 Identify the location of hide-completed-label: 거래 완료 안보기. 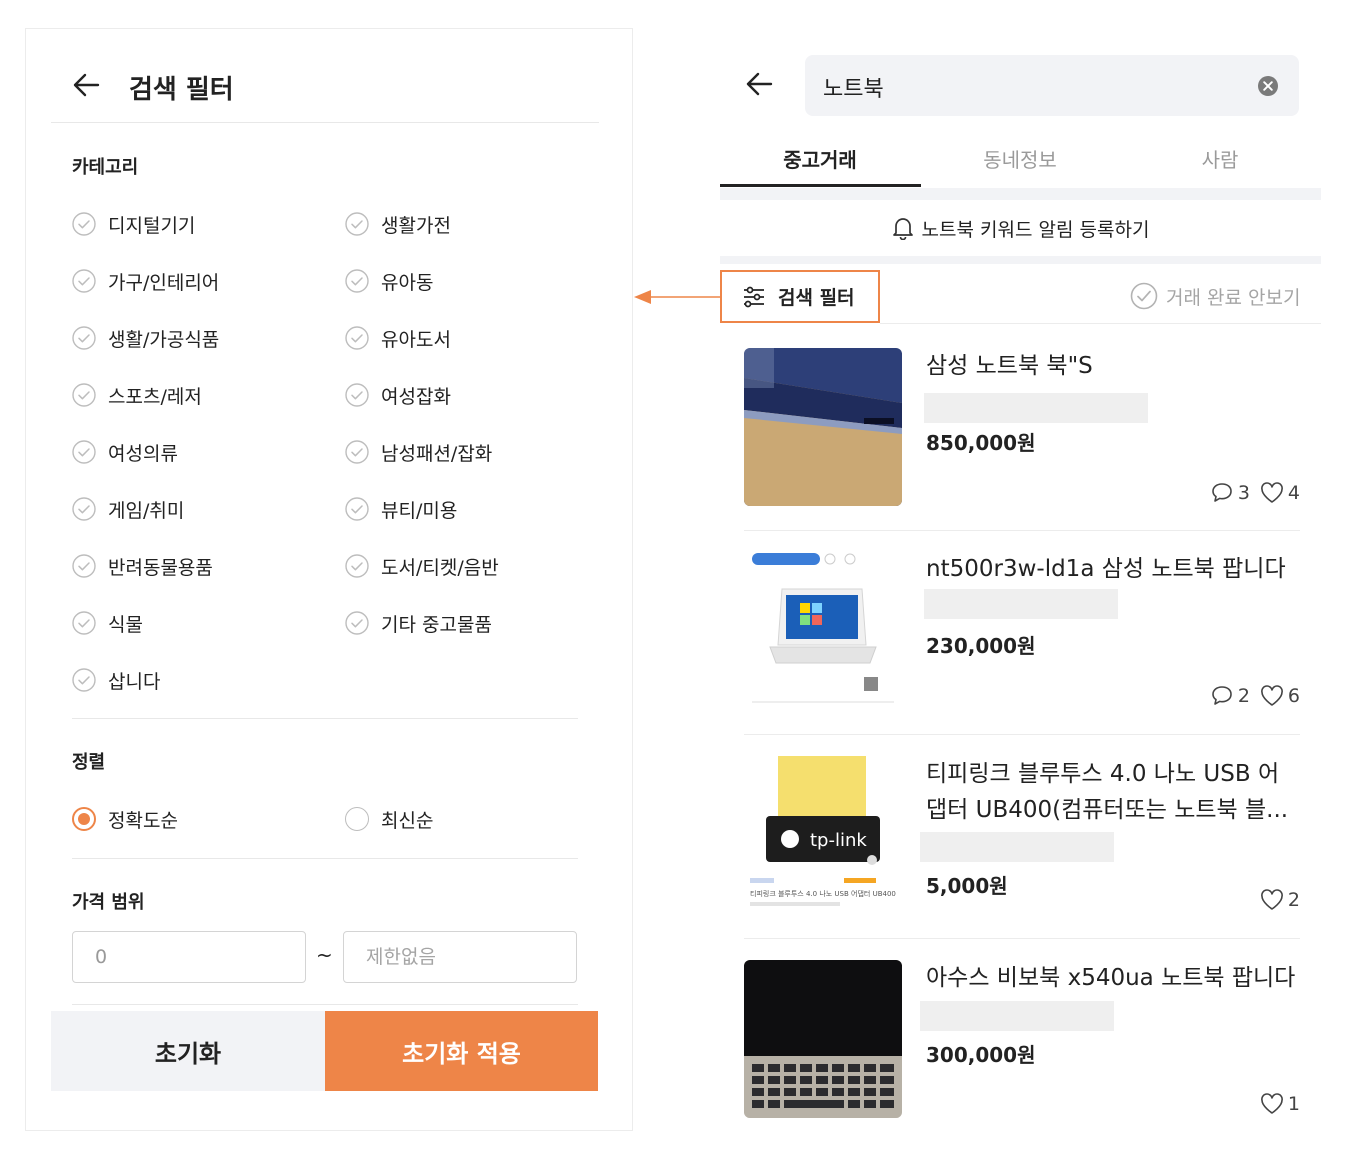
(1233, 297).